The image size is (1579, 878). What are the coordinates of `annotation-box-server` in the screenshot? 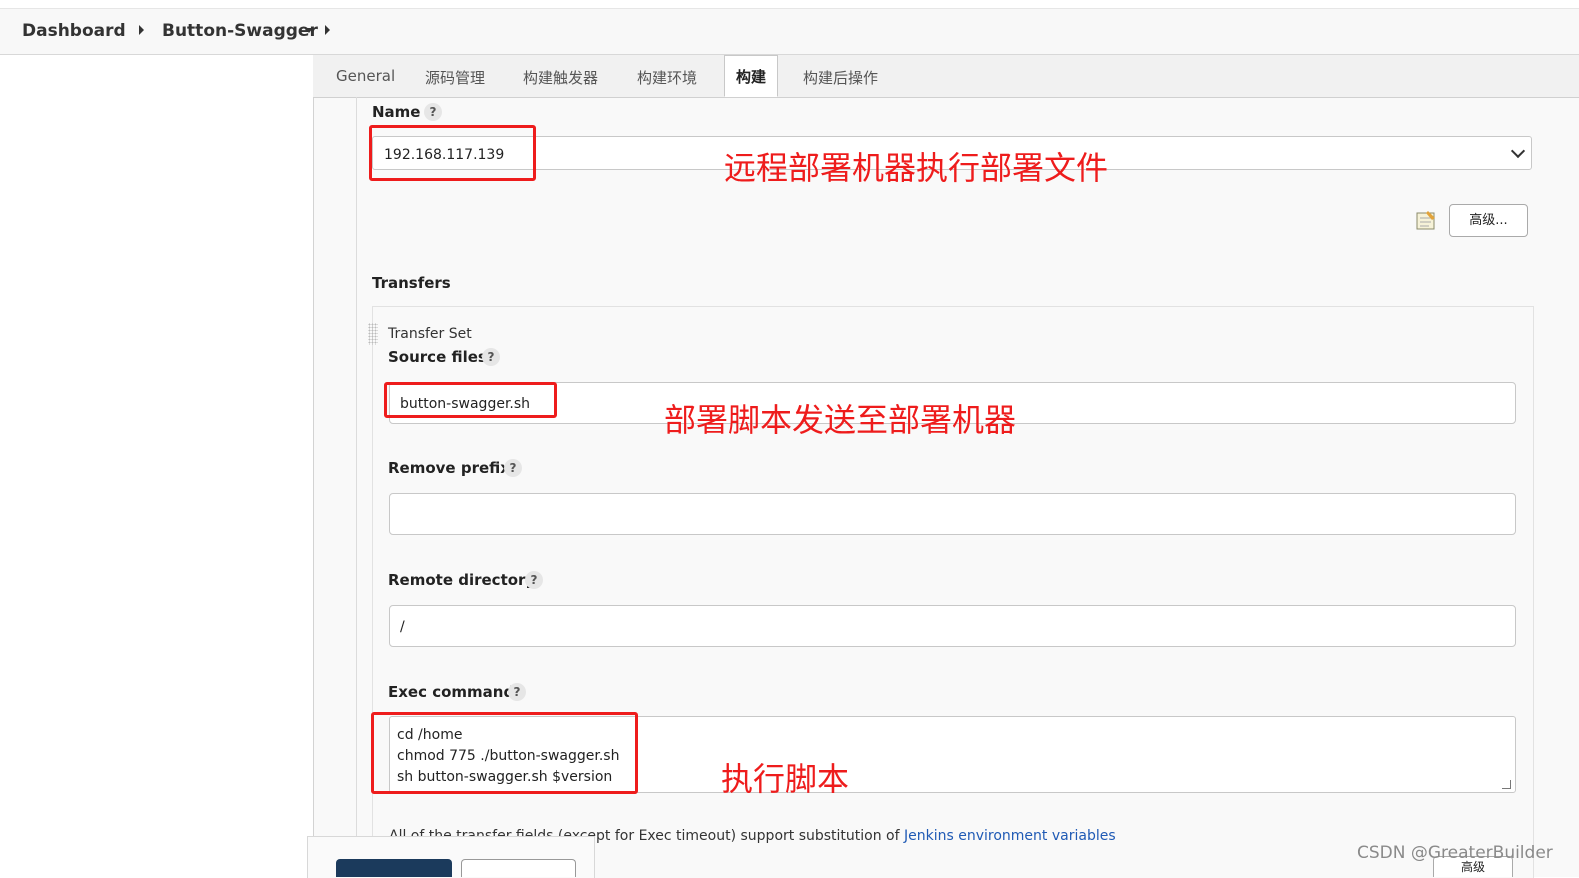 It's located at (452, 153).